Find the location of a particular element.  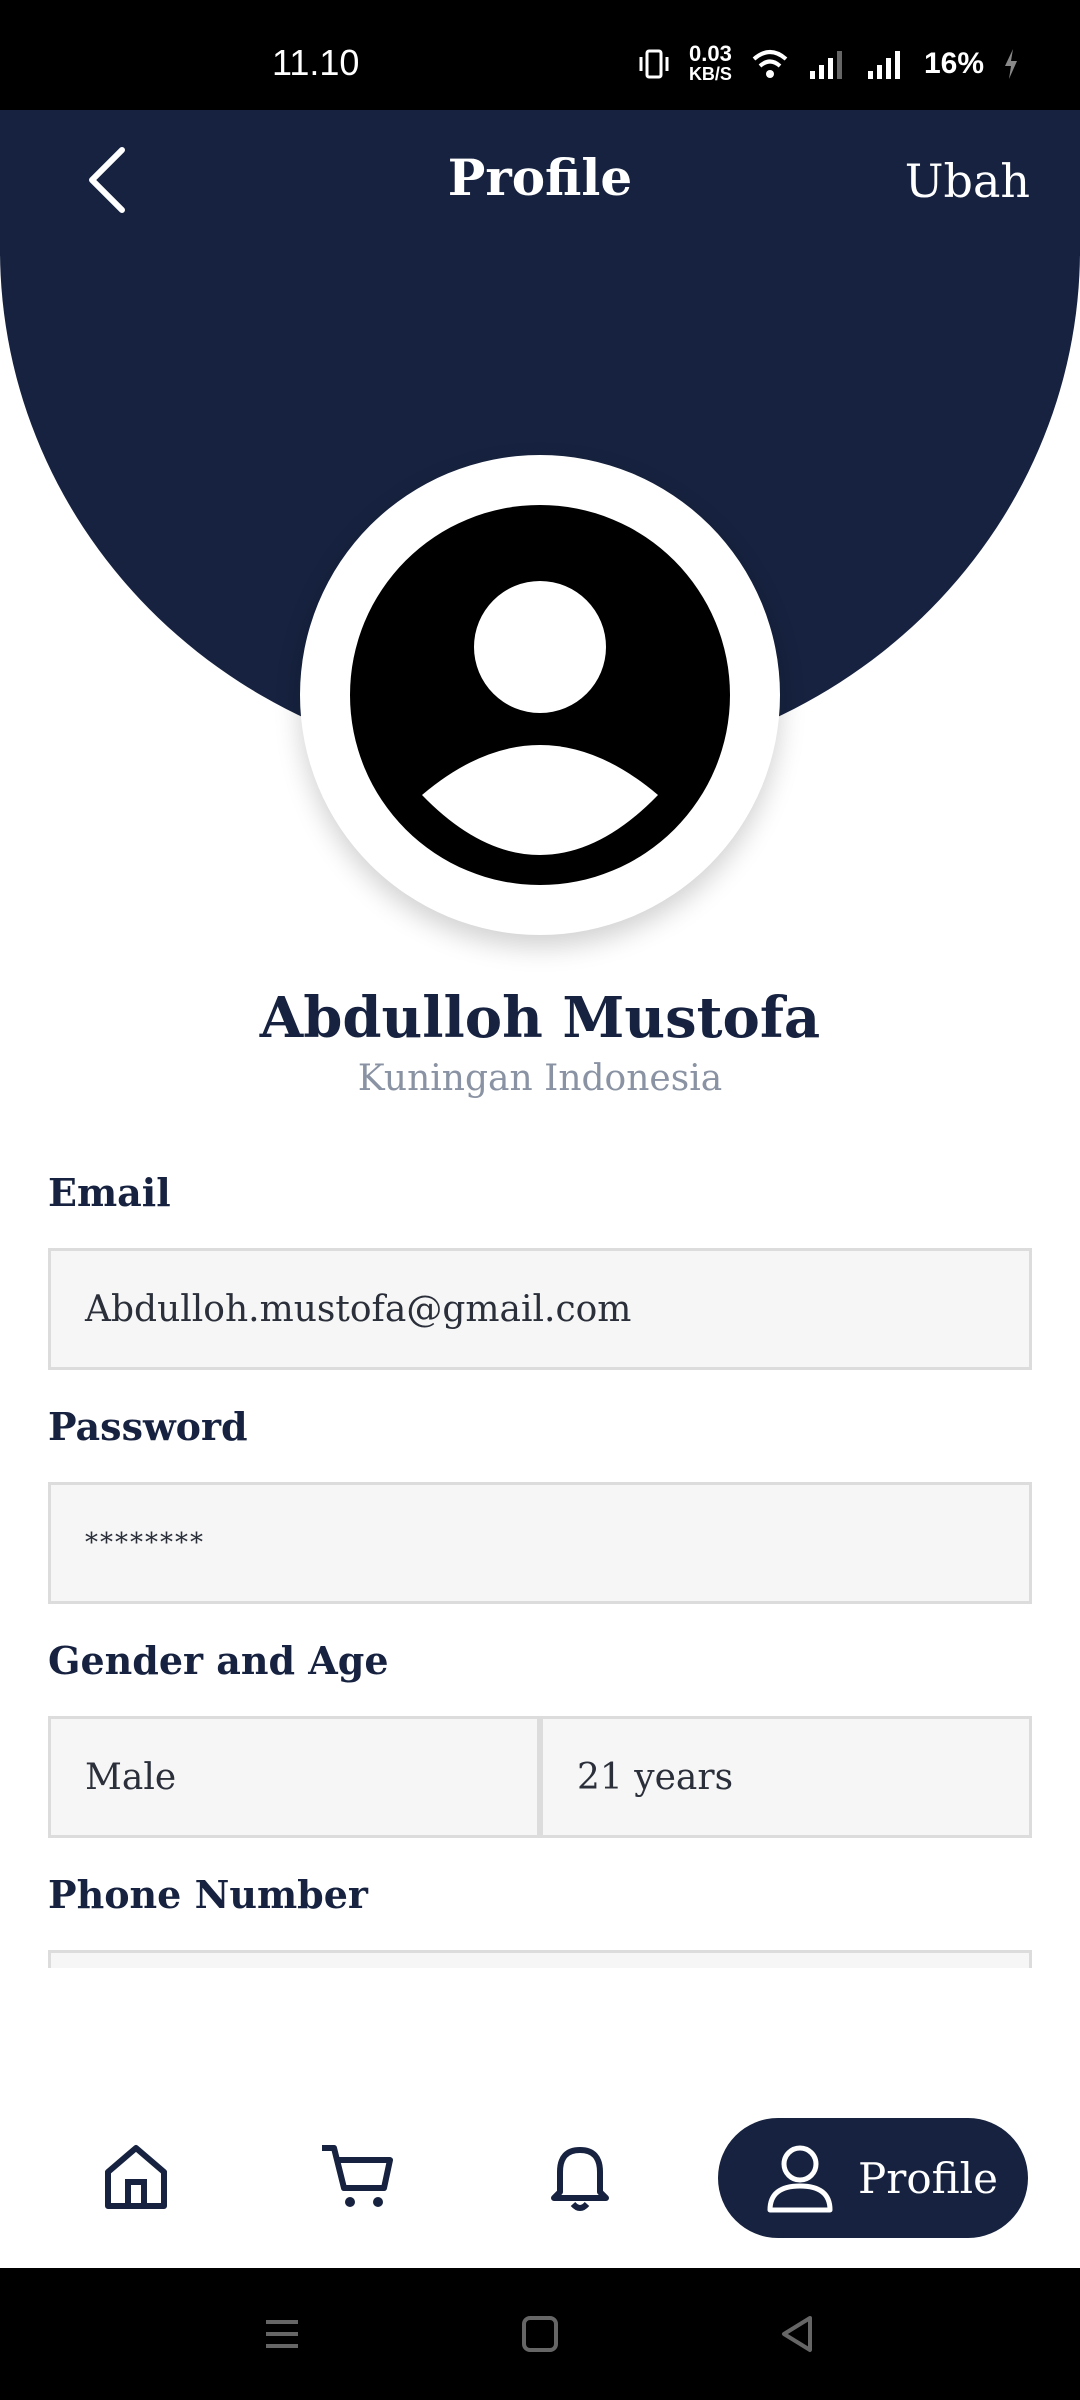

email-label: Email is located at coordinates (109, 1192).